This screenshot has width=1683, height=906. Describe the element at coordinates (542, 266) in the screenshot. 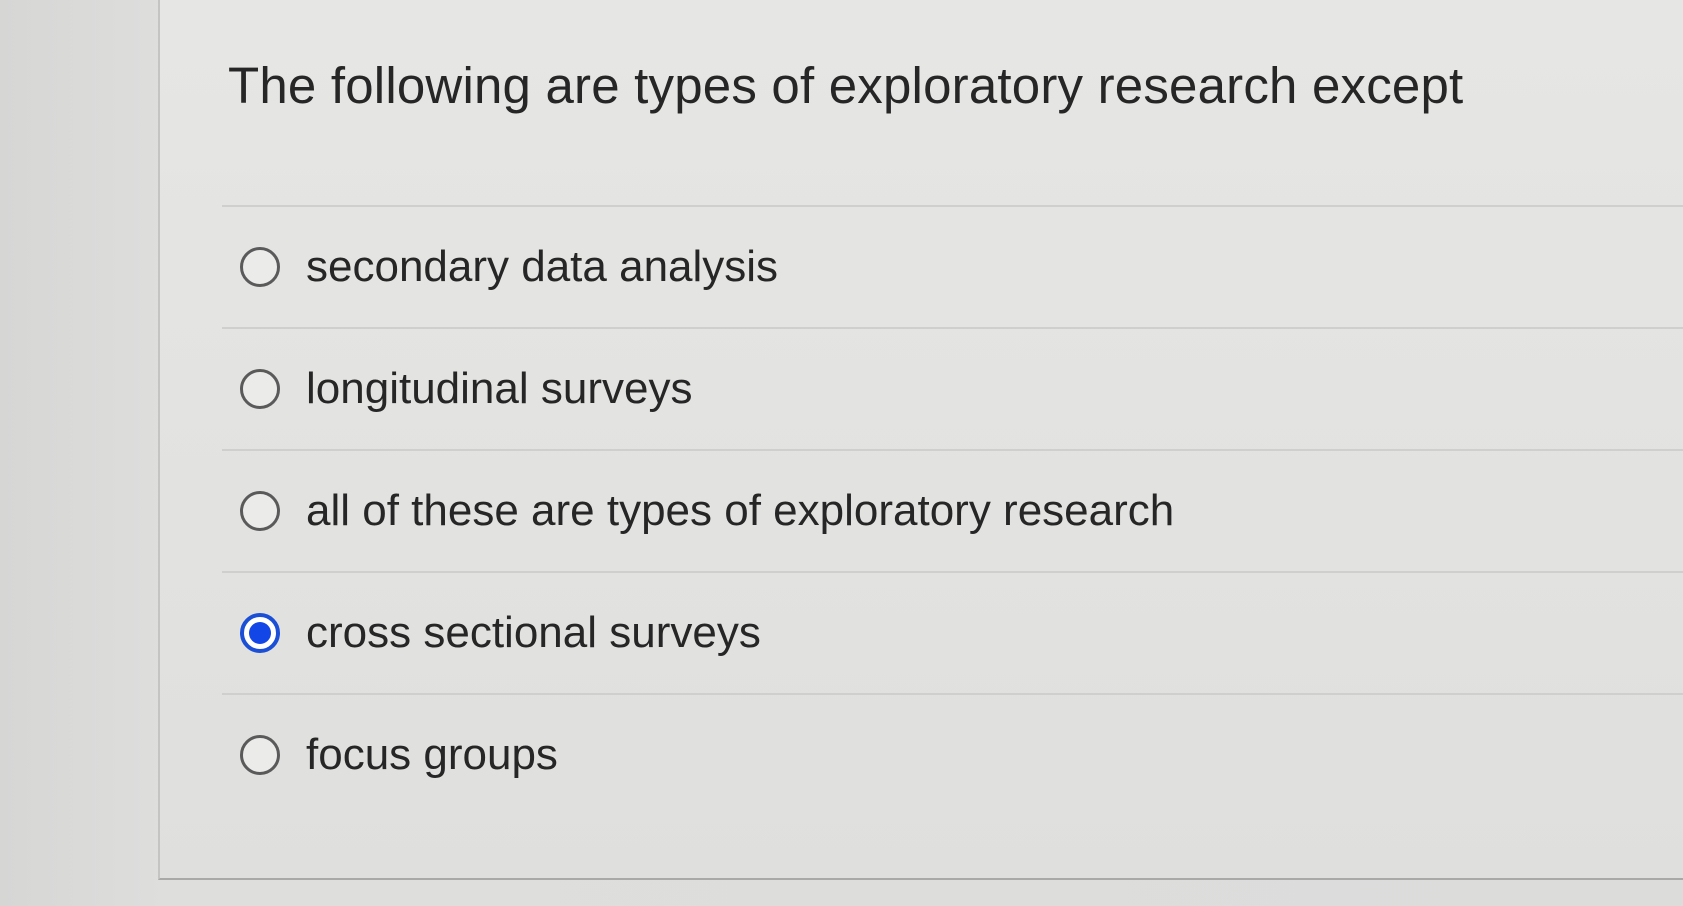

I see `option-label: secondary data analysis` at that location.